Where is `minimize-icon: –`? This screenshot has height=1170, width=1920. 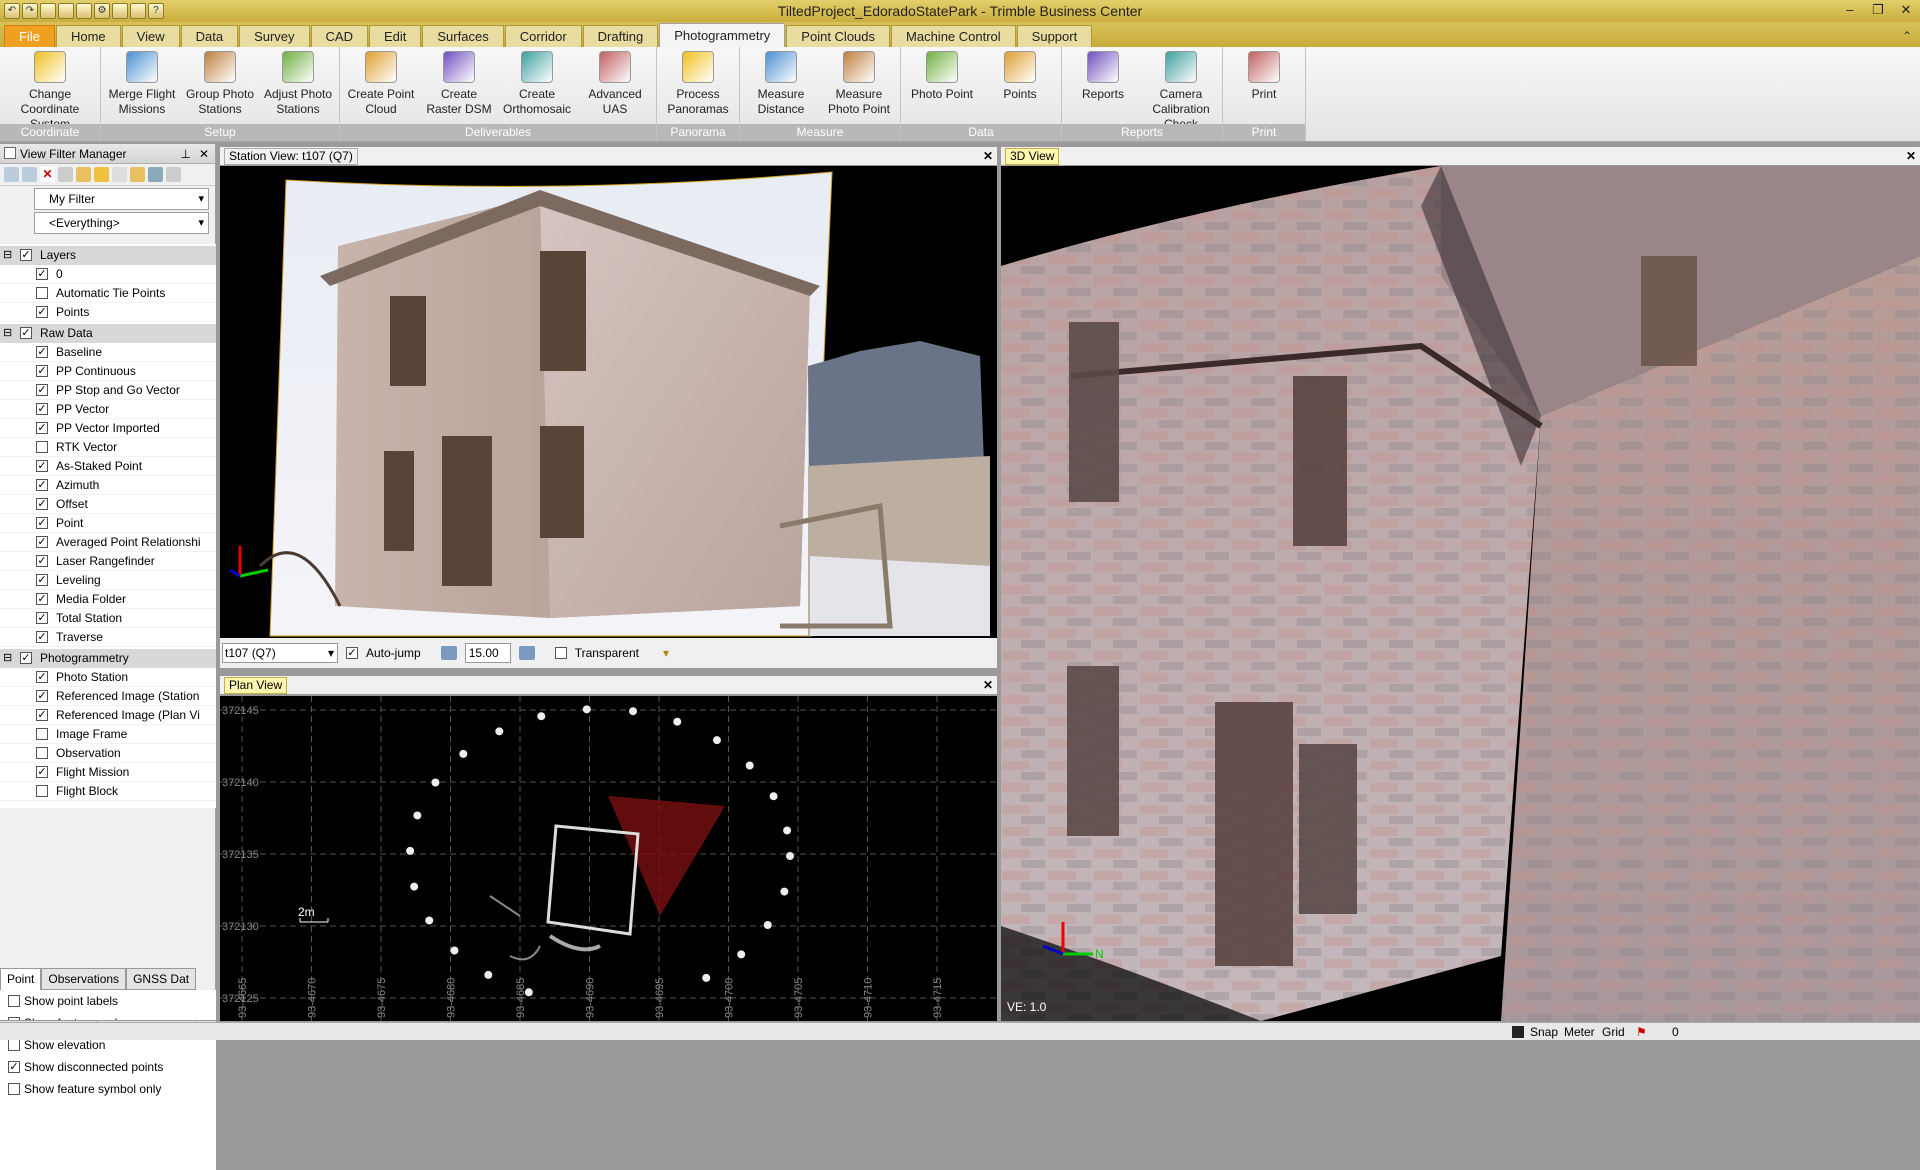
minimize-icon: – is located at coordinates (1850, 10).